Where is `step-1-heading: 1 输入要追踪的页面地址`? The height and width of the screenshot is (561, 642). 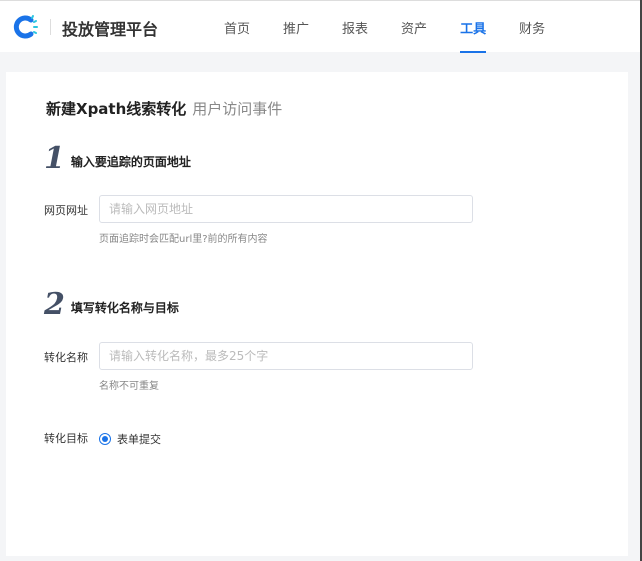
step-1-heading: 1 输入要追踪的页面地址 is located at coordinates (117, 159).